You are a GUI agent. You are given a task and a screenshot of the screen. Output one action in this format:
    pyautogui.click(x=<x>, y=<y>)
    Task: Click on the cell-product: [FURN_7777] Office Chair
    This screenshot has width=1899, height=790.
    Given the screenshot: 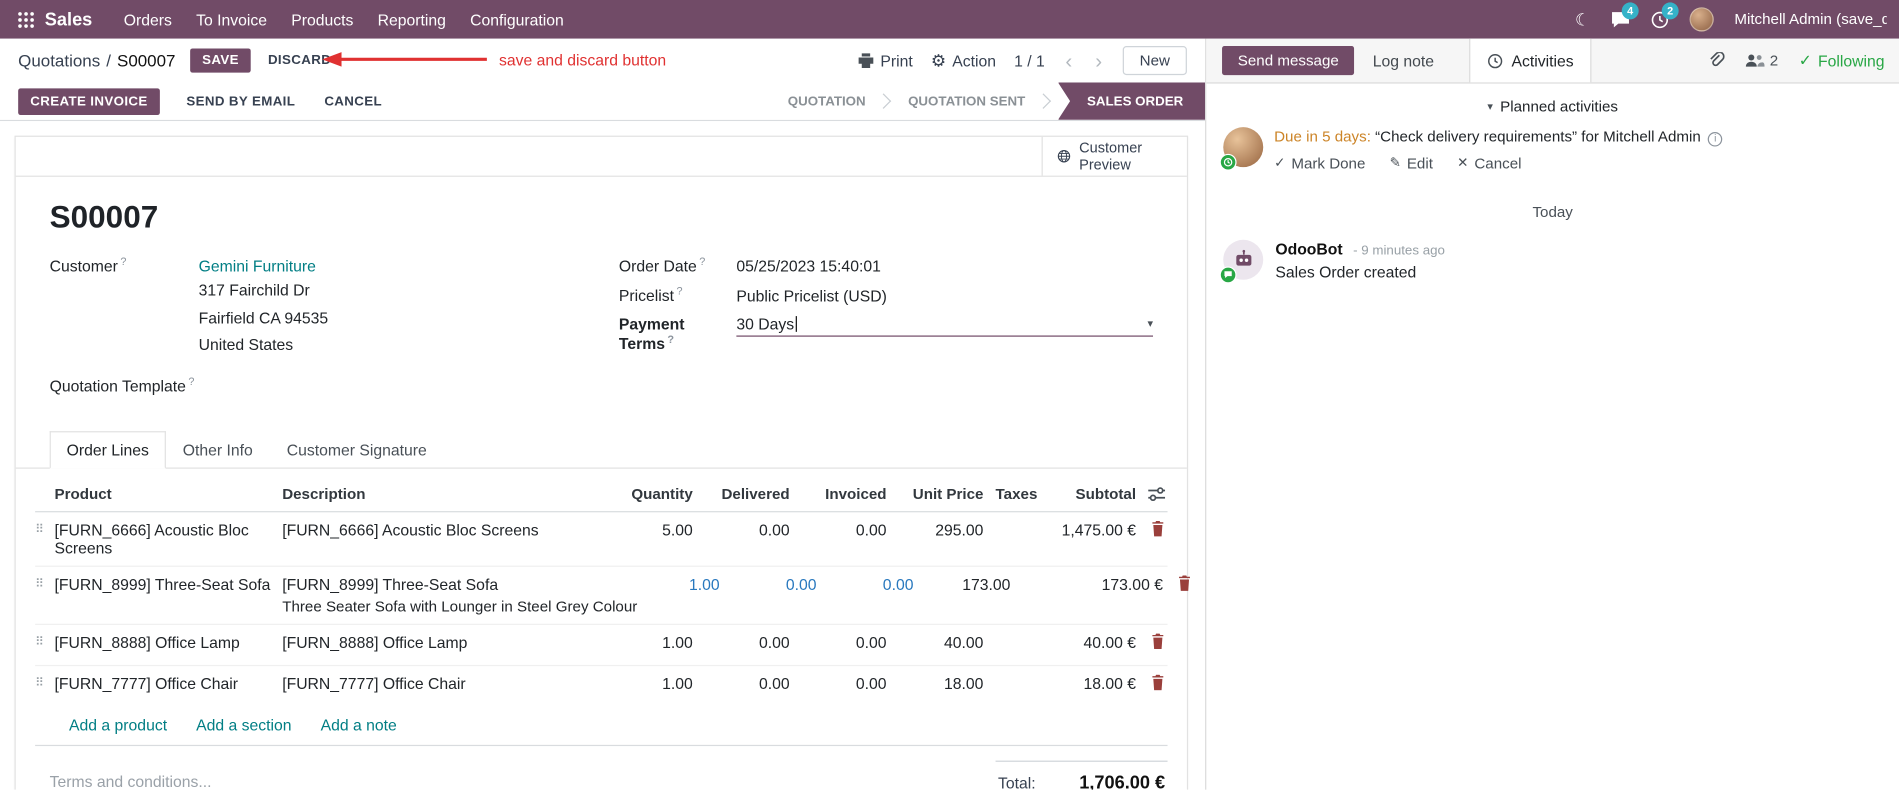 What is the action you would take?
    pyautogui.click(x=169, y=684)
    